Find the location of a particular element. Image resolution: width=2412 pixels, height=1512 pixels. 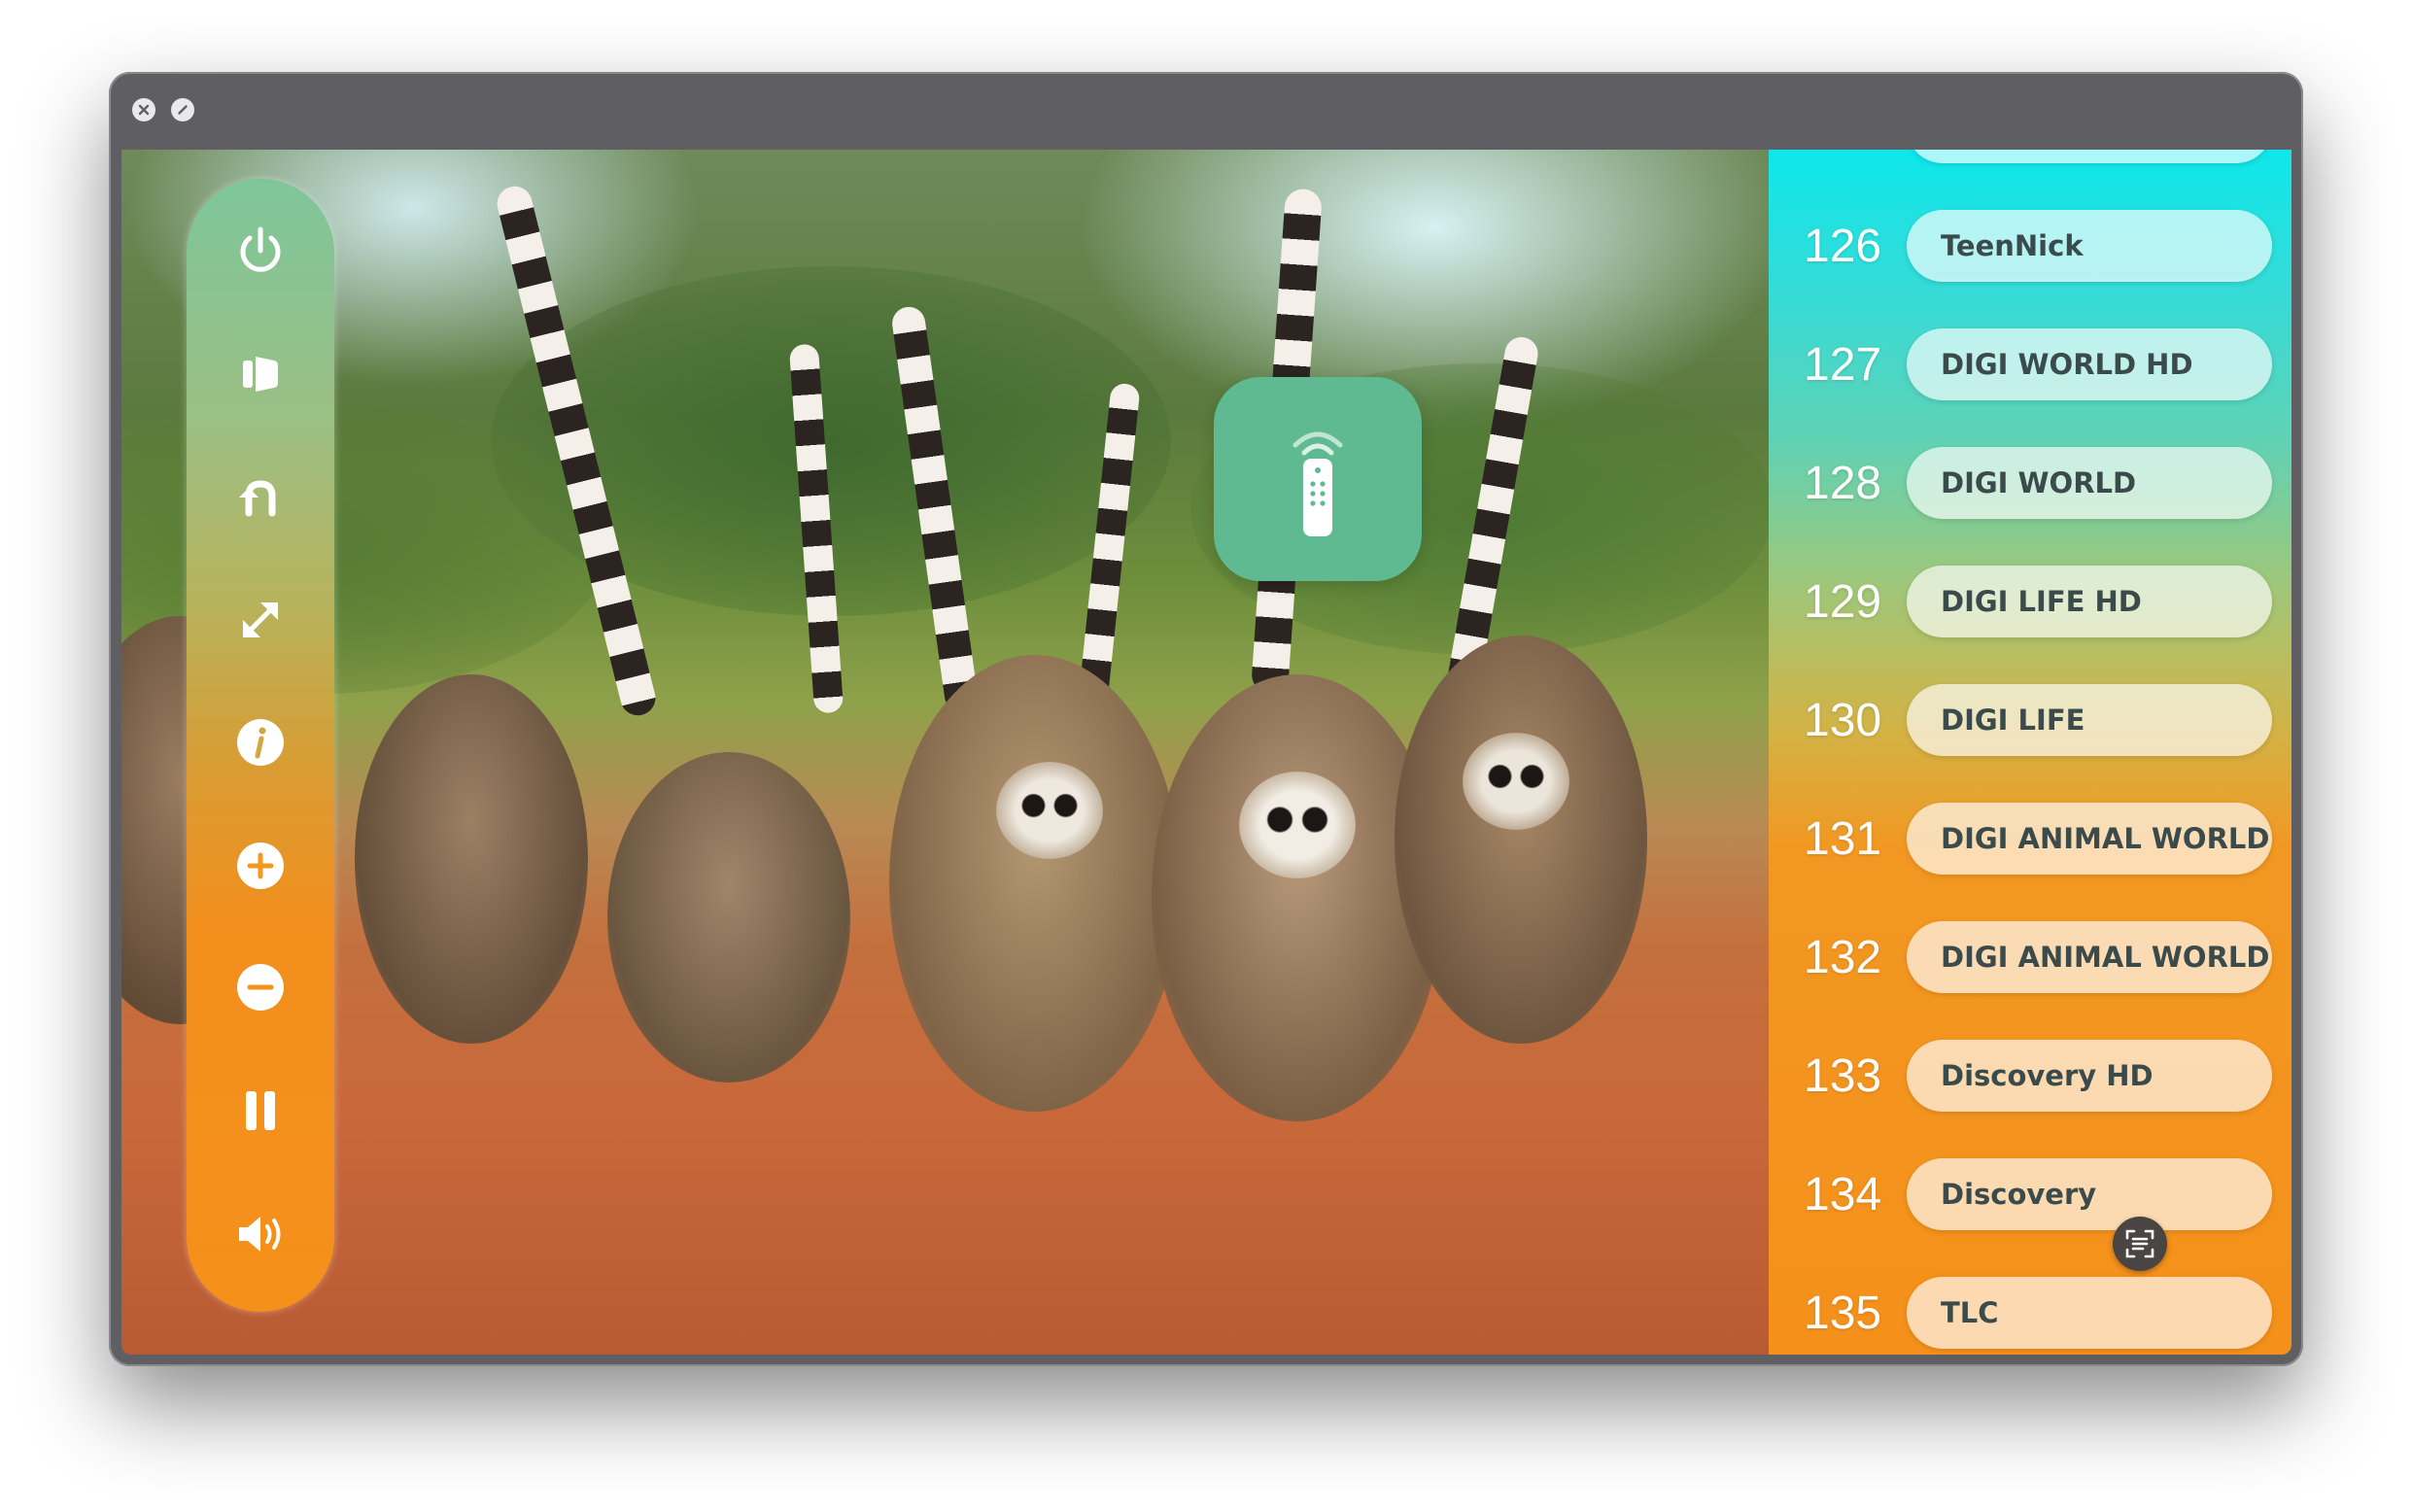

minus-circle-icon is located at coordinates (260, 987).